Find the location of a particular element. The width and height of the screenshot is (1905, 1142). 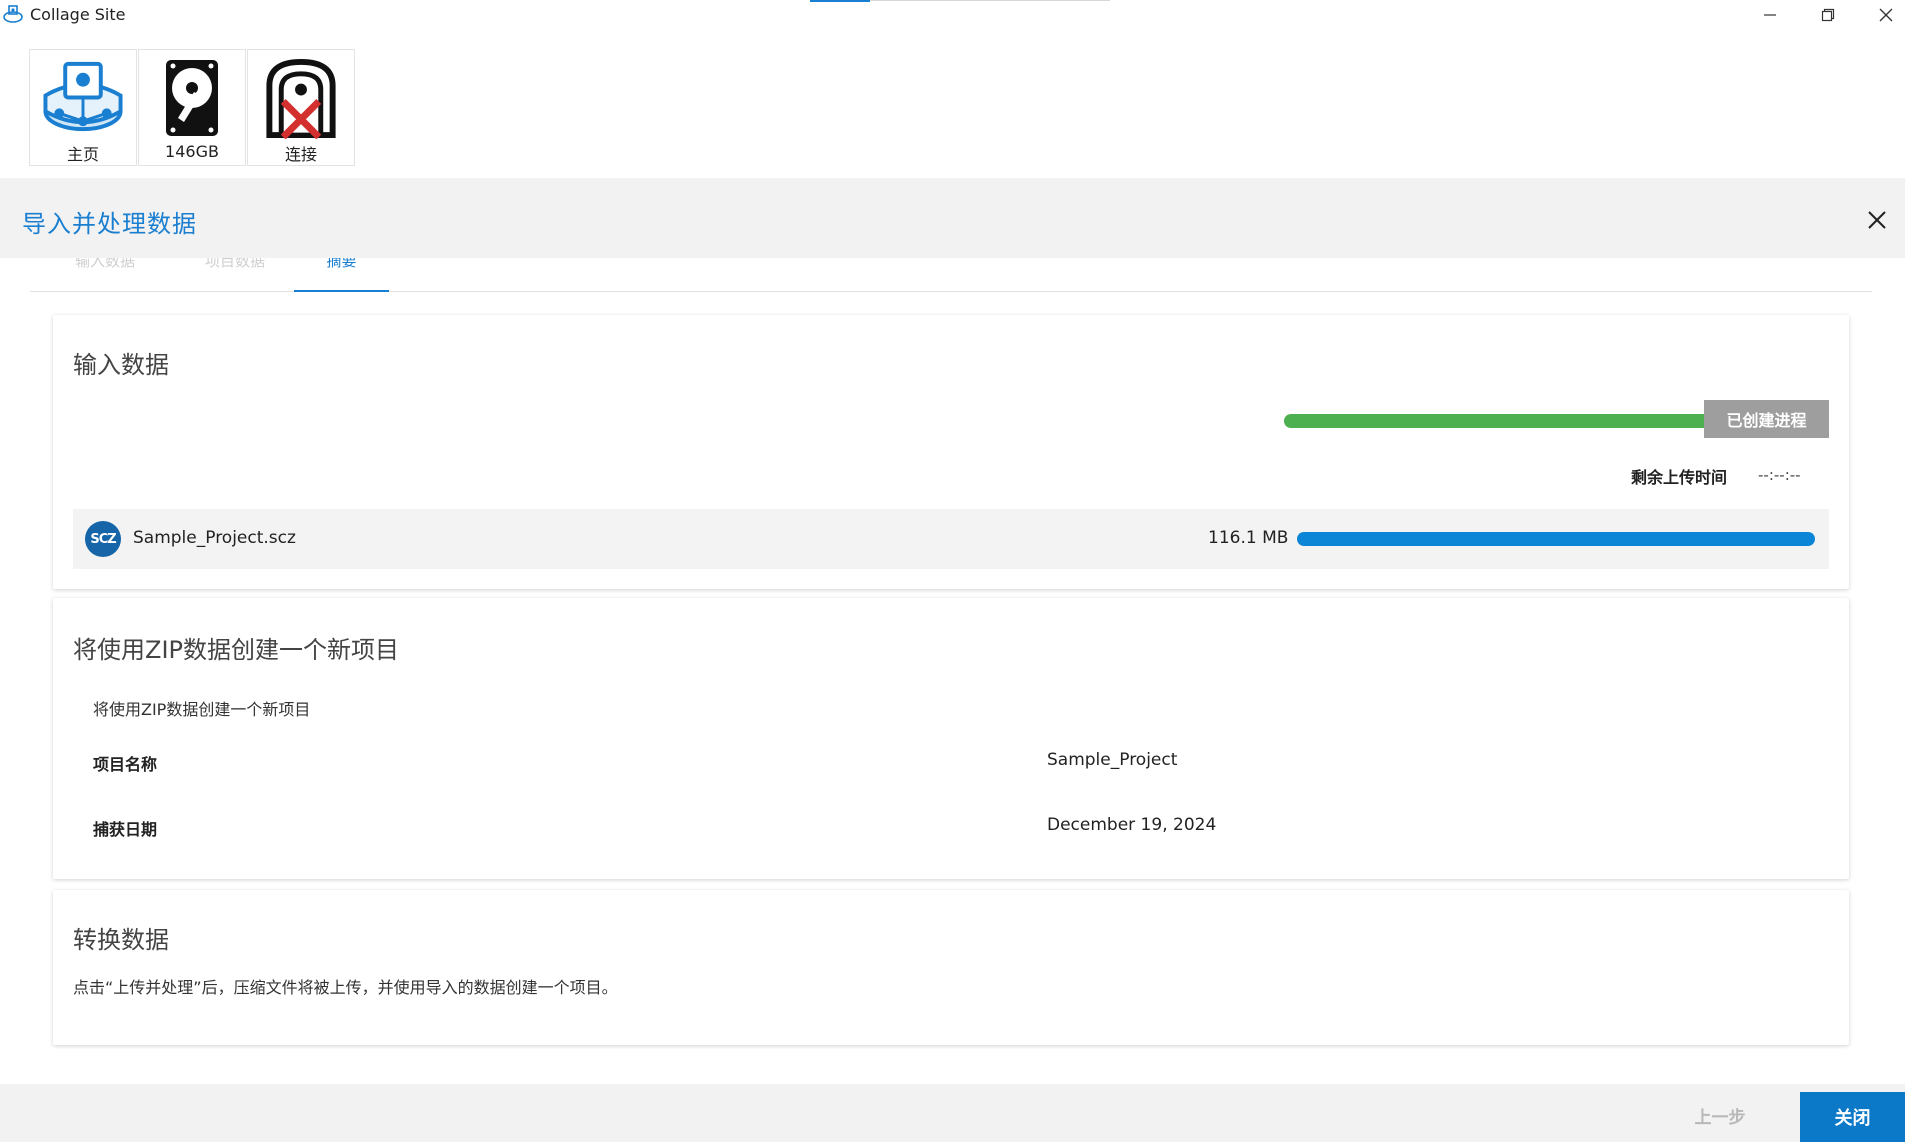

dialog-header: 导入并处理数据 is located at coordinates (952, 218).